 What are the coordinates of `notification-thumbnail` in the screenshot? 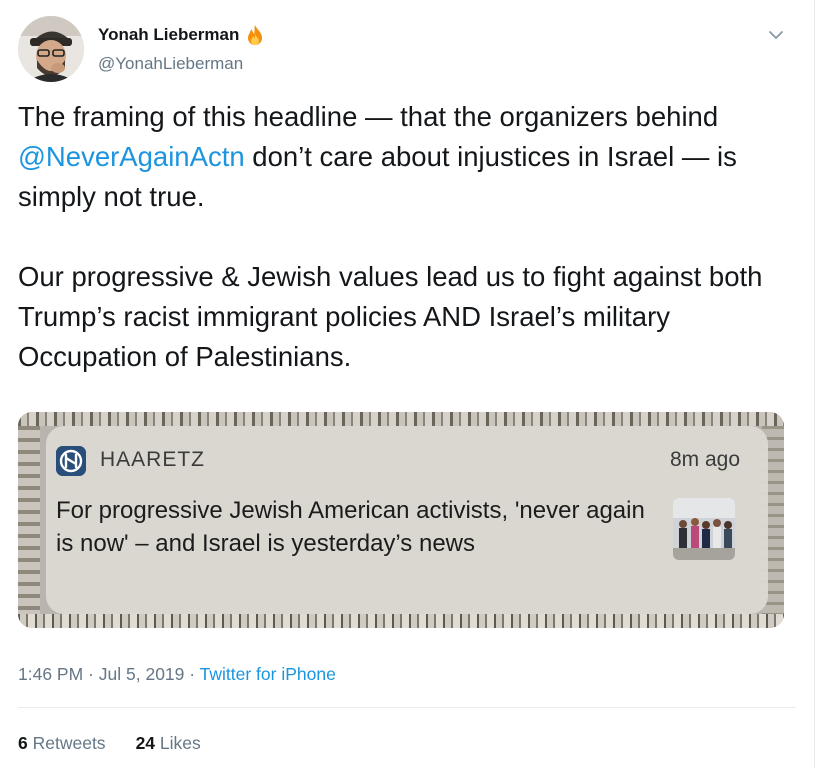 It's located at (704, 529).